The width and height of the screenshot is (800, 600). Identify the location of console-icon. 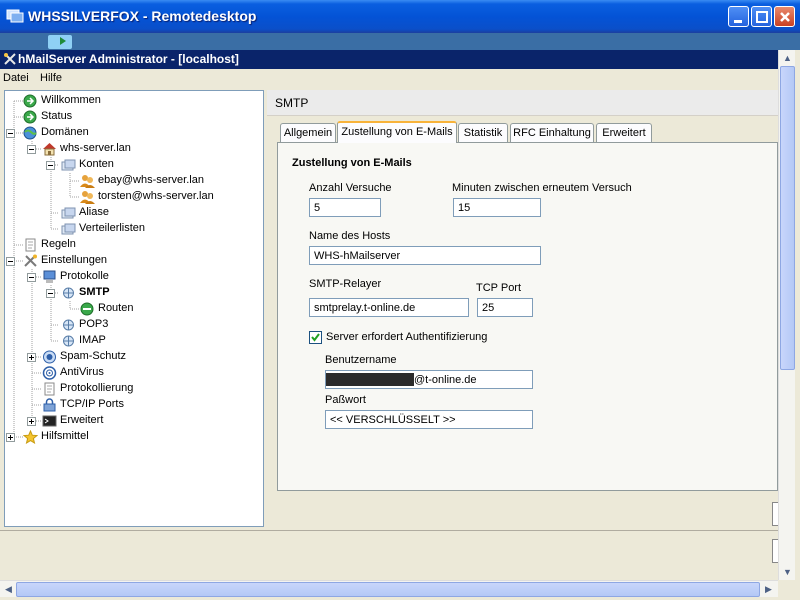
(49, 421).